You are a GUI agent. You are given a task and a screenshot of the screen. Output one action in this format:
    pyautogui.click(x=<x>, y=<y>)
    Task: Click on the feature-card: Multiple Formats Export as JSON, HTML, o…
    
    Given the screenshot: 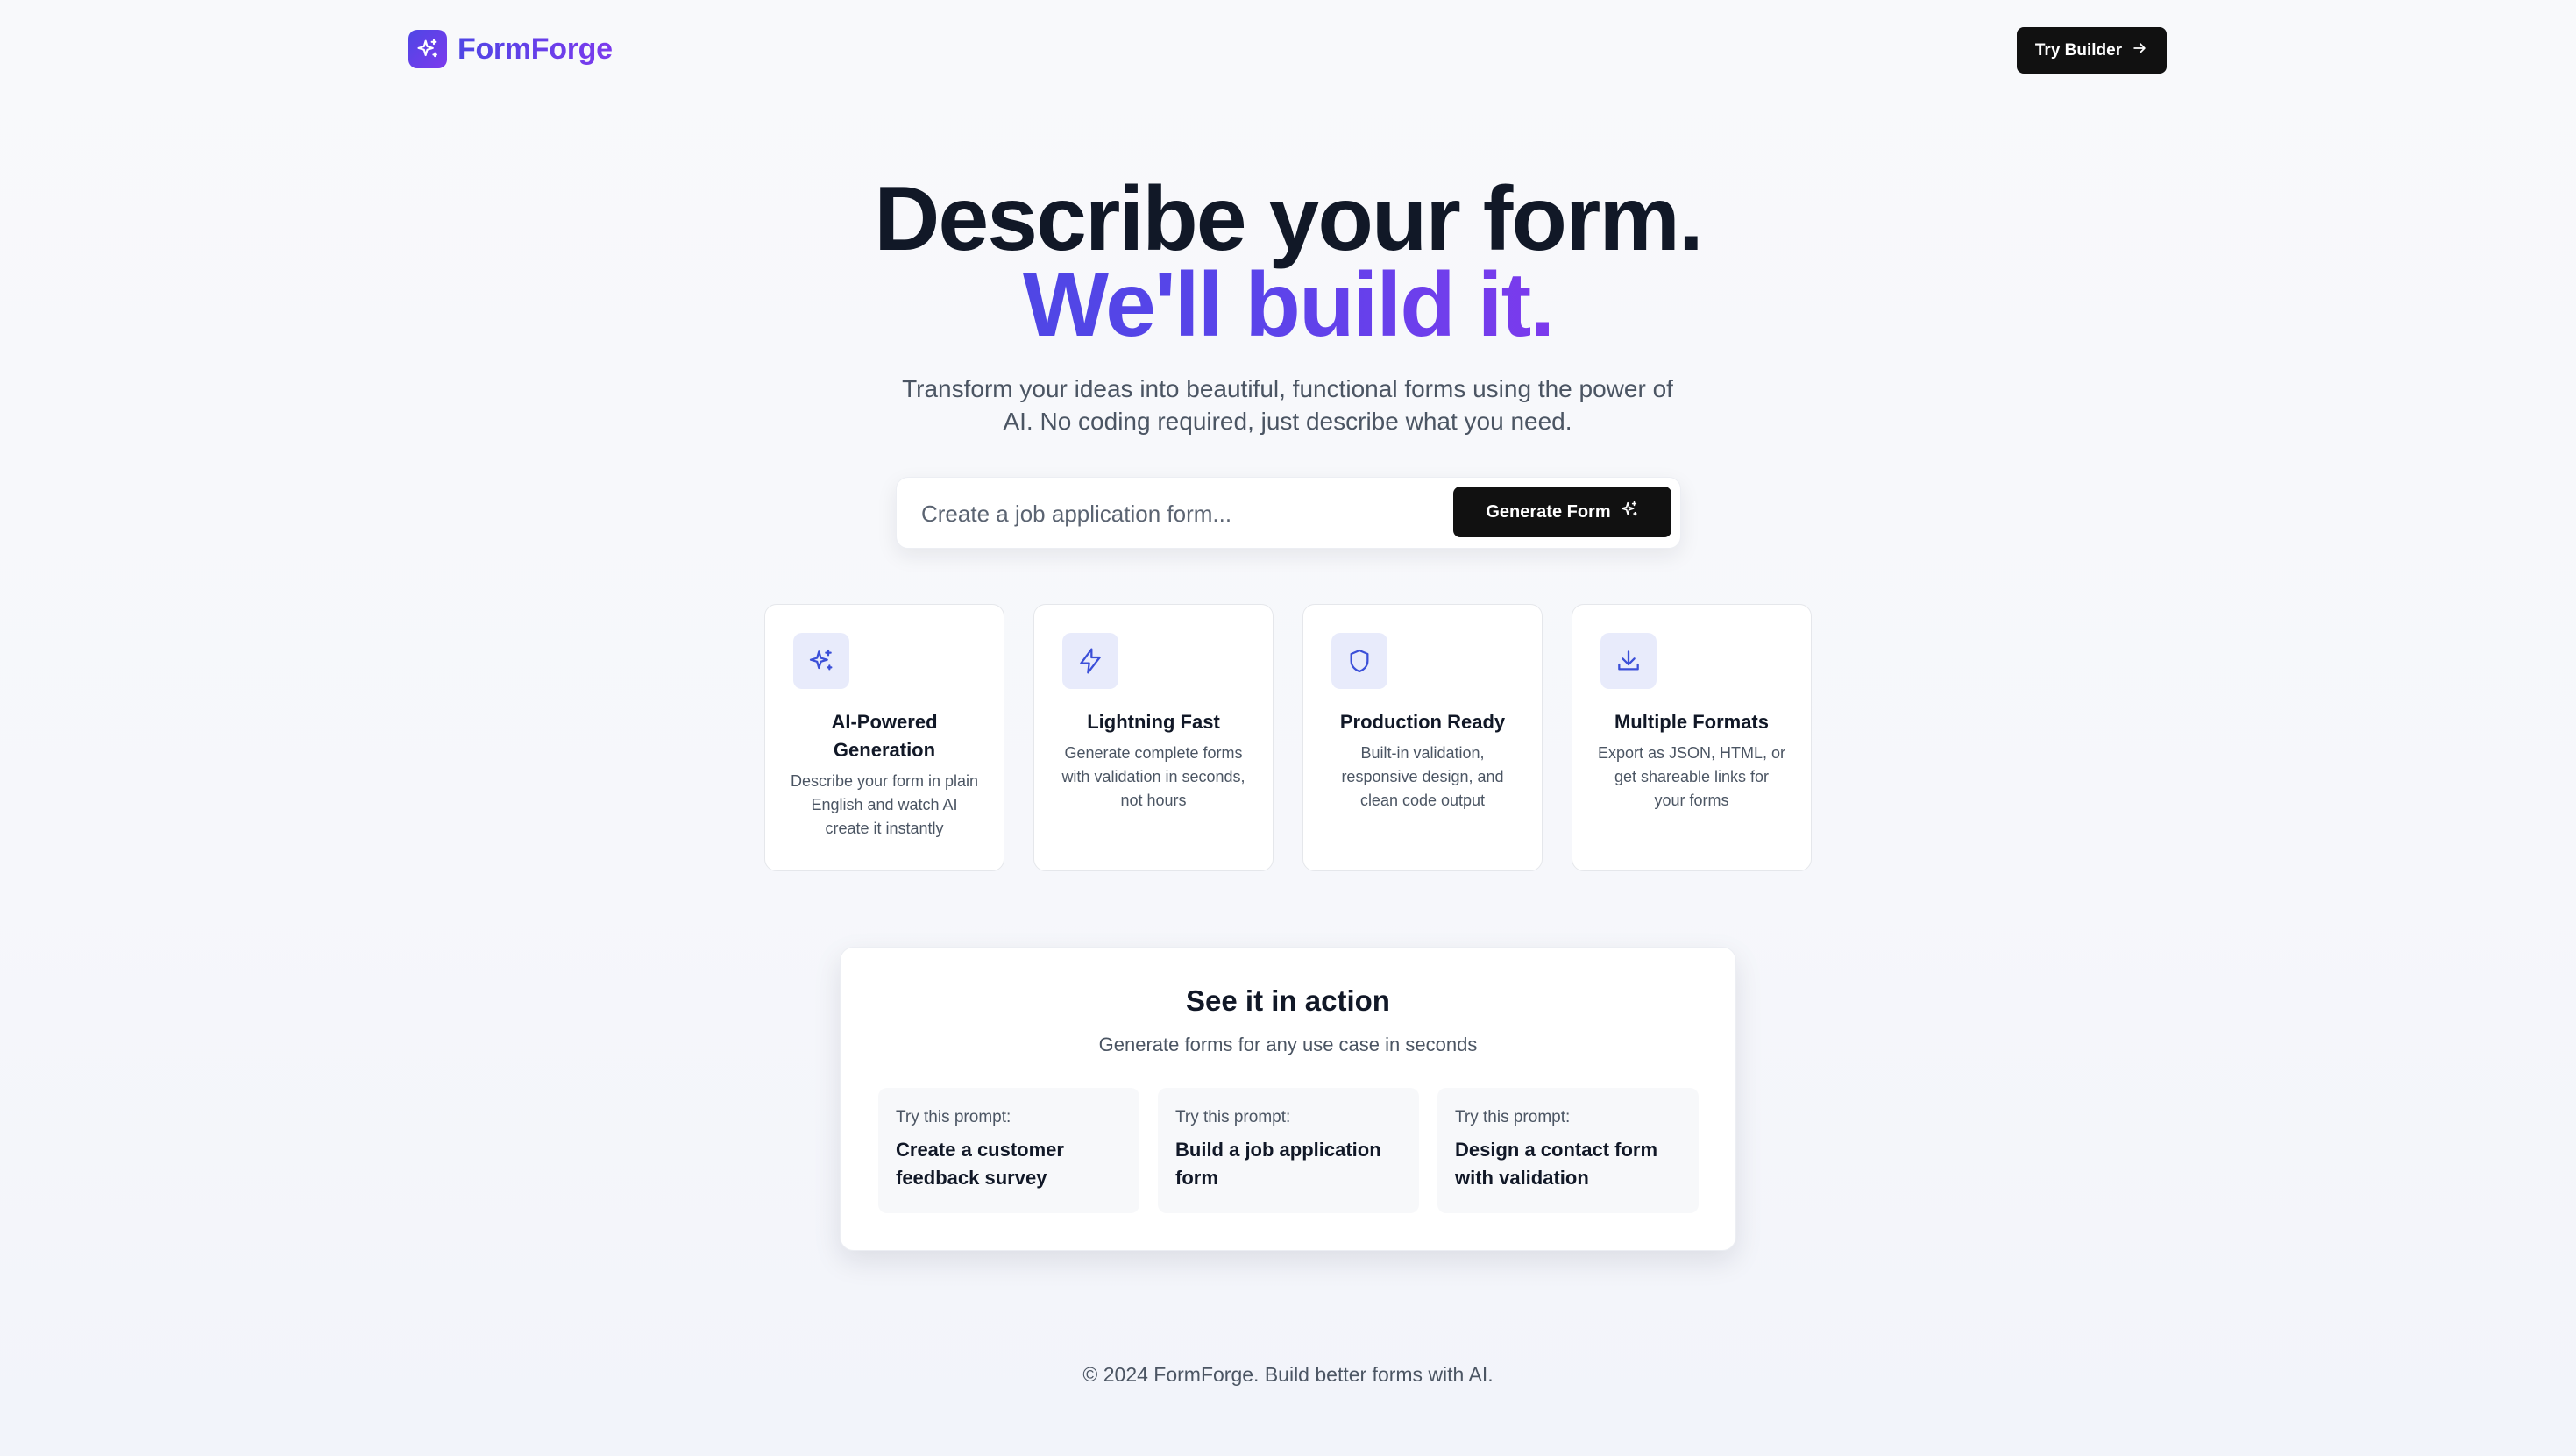 What is the action you would take?
    pyautogui.click(x=1692, y=737)
    